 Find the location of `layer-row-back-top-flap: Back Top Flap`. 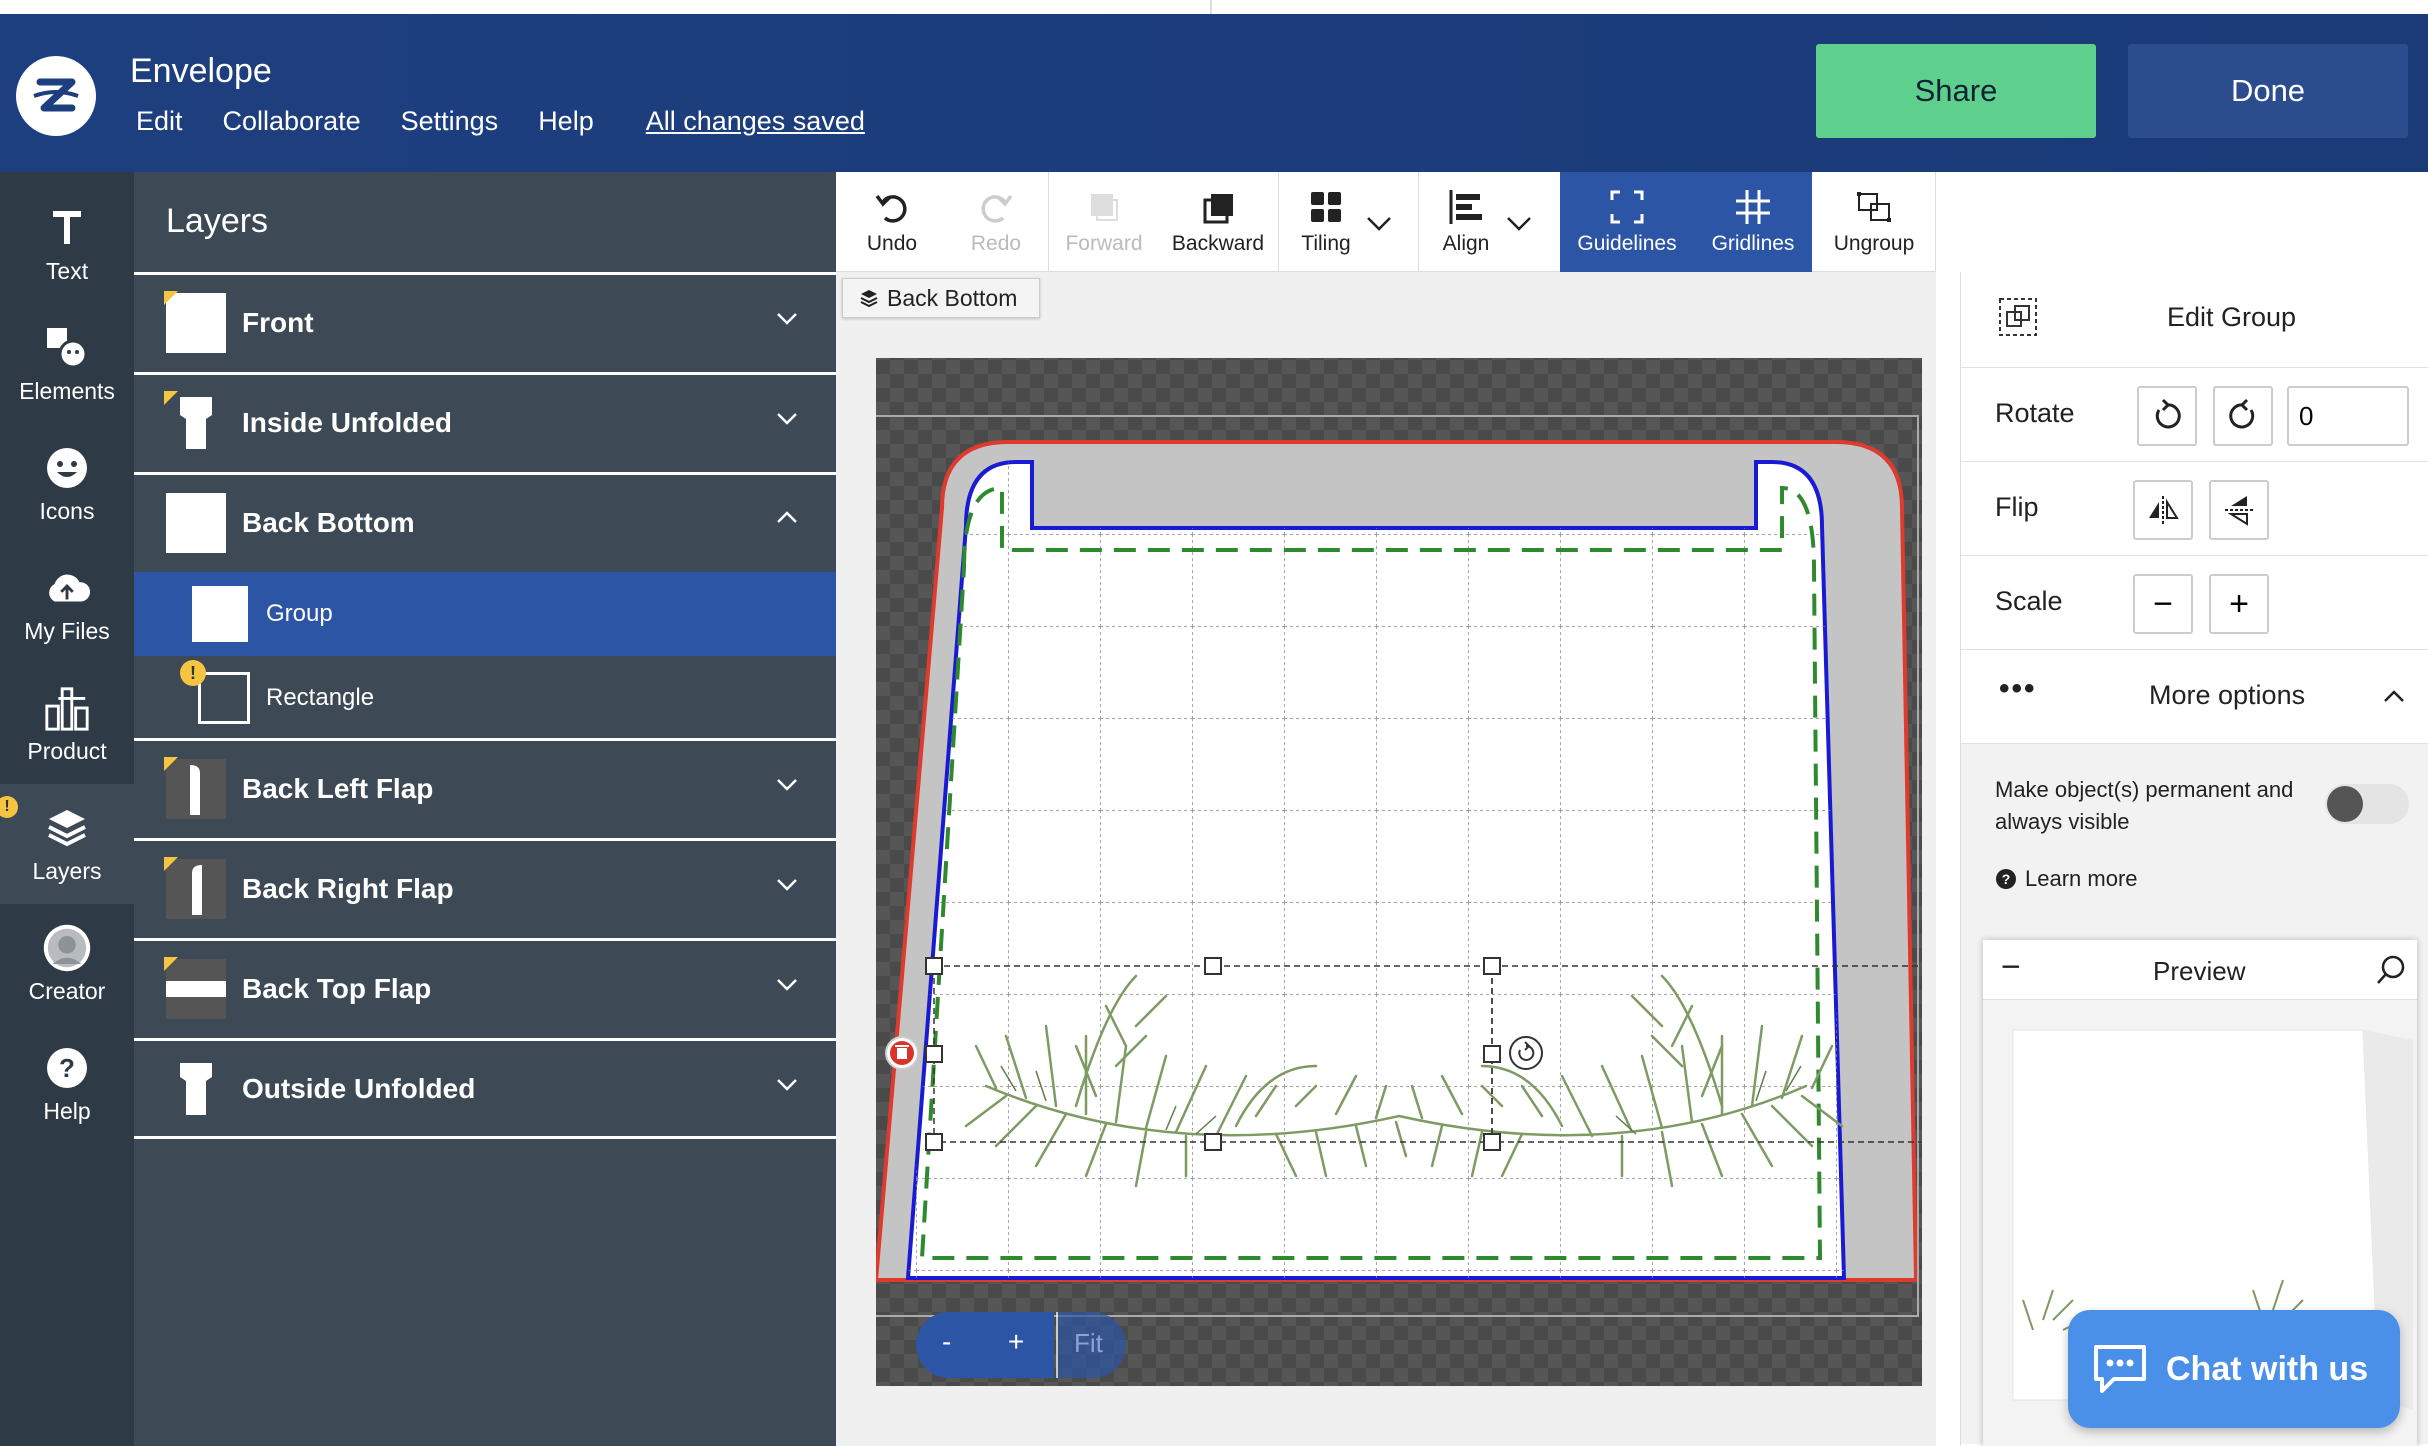

layer-row-back-top-flap: Back Top Flap is located at coordinates (485, 987).